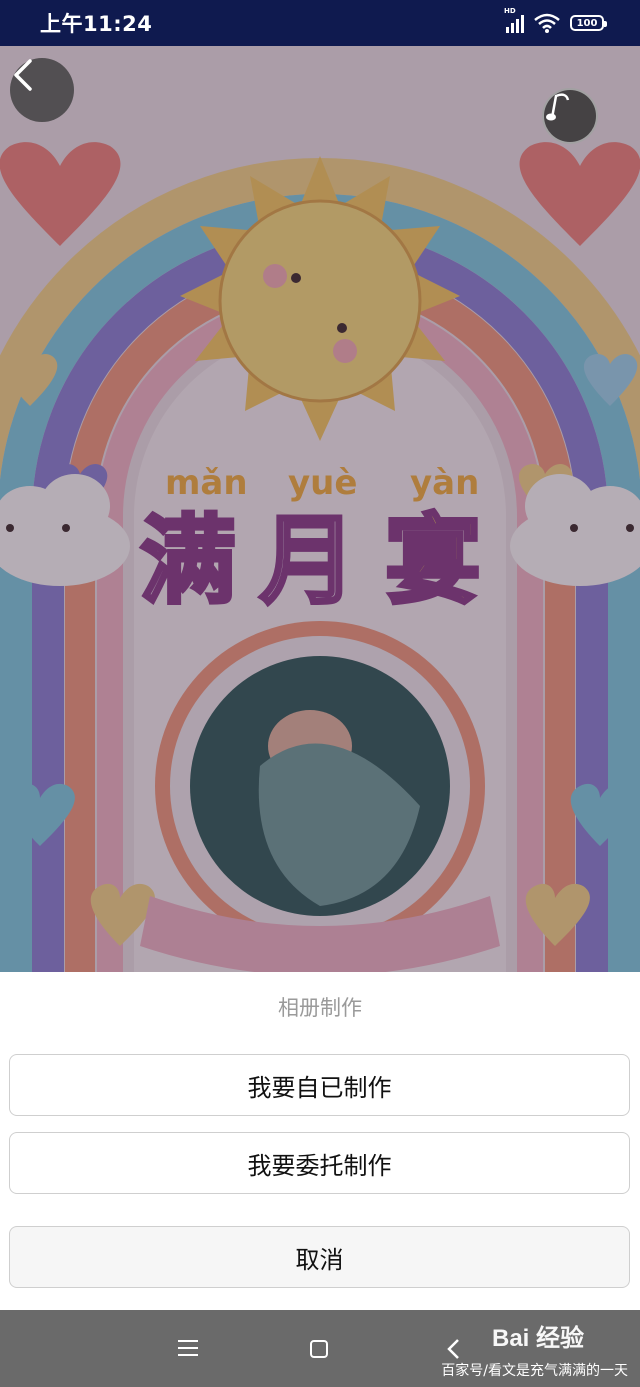  I want to click on watermark-logo: Bai 经验, so click(538, 1338).